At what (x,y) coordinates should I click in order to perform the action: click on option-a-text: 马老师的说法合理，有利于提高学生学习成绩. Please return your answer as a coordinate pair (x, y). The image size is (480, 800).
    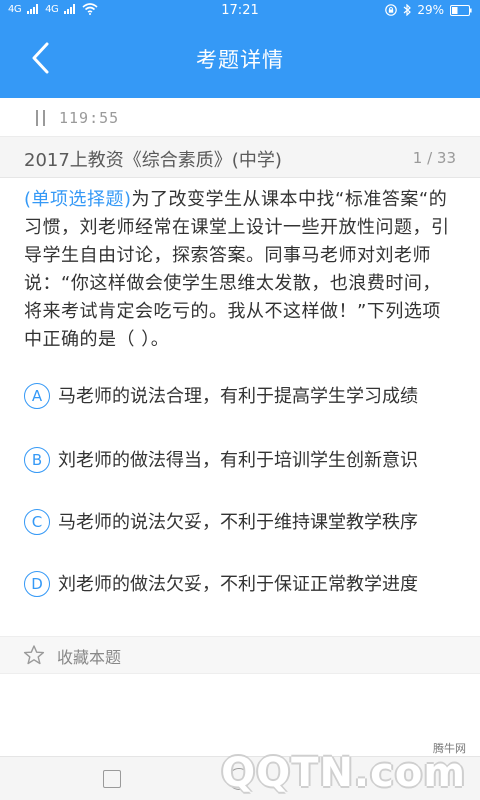
    Looking at the image, I should click on (238, 396).